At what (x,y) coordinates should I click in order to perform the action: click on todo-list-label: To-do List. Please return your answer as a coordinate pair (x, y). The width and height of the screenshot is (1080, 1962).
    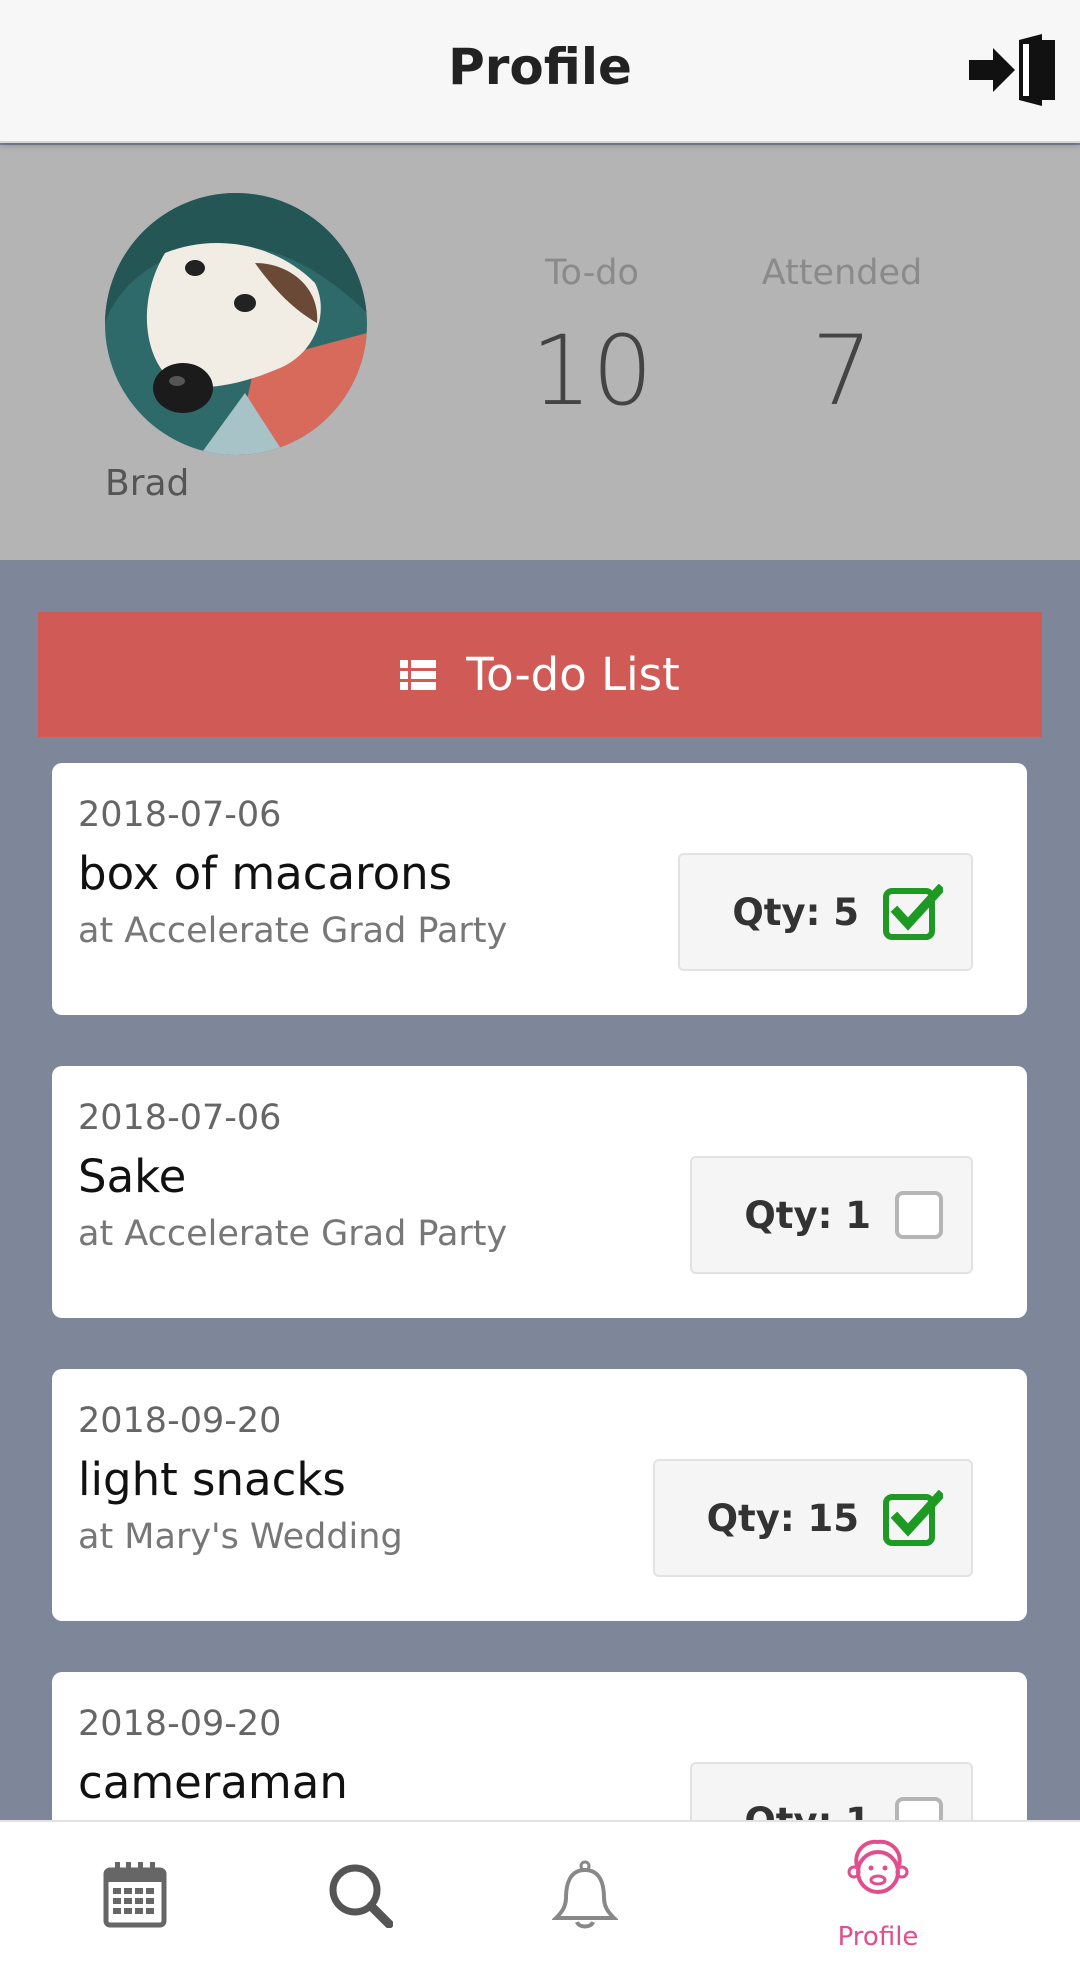
    Looking at the image, I should click on (573, 674).